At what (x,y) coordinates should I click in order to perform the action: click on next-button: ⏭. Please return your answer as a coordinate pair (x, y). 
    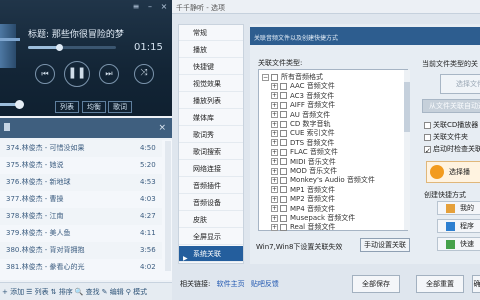
    Looking at the image, I should click on (109, 74).